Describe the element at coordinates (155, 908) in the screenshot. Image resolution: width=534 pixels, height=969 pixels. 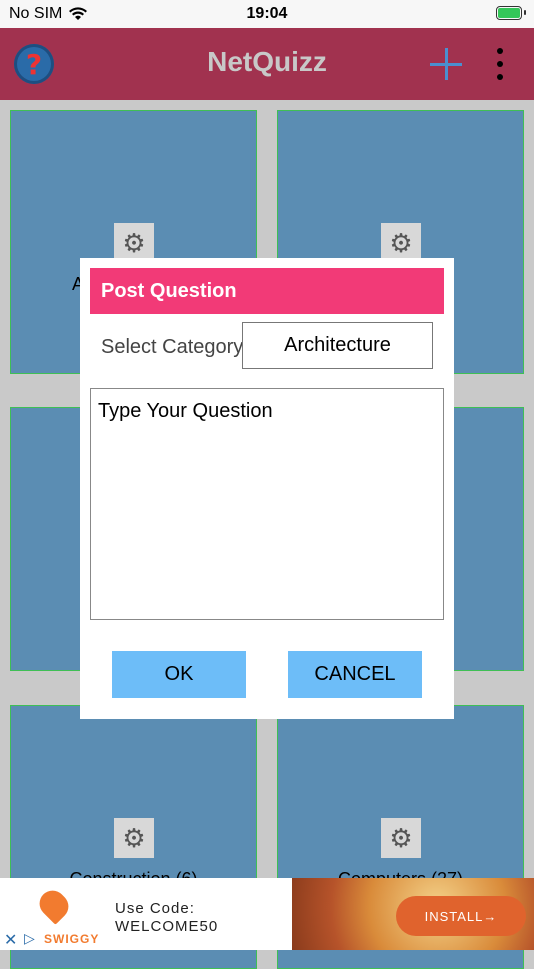
I see `ad-line-1: Use Code:` at that location.